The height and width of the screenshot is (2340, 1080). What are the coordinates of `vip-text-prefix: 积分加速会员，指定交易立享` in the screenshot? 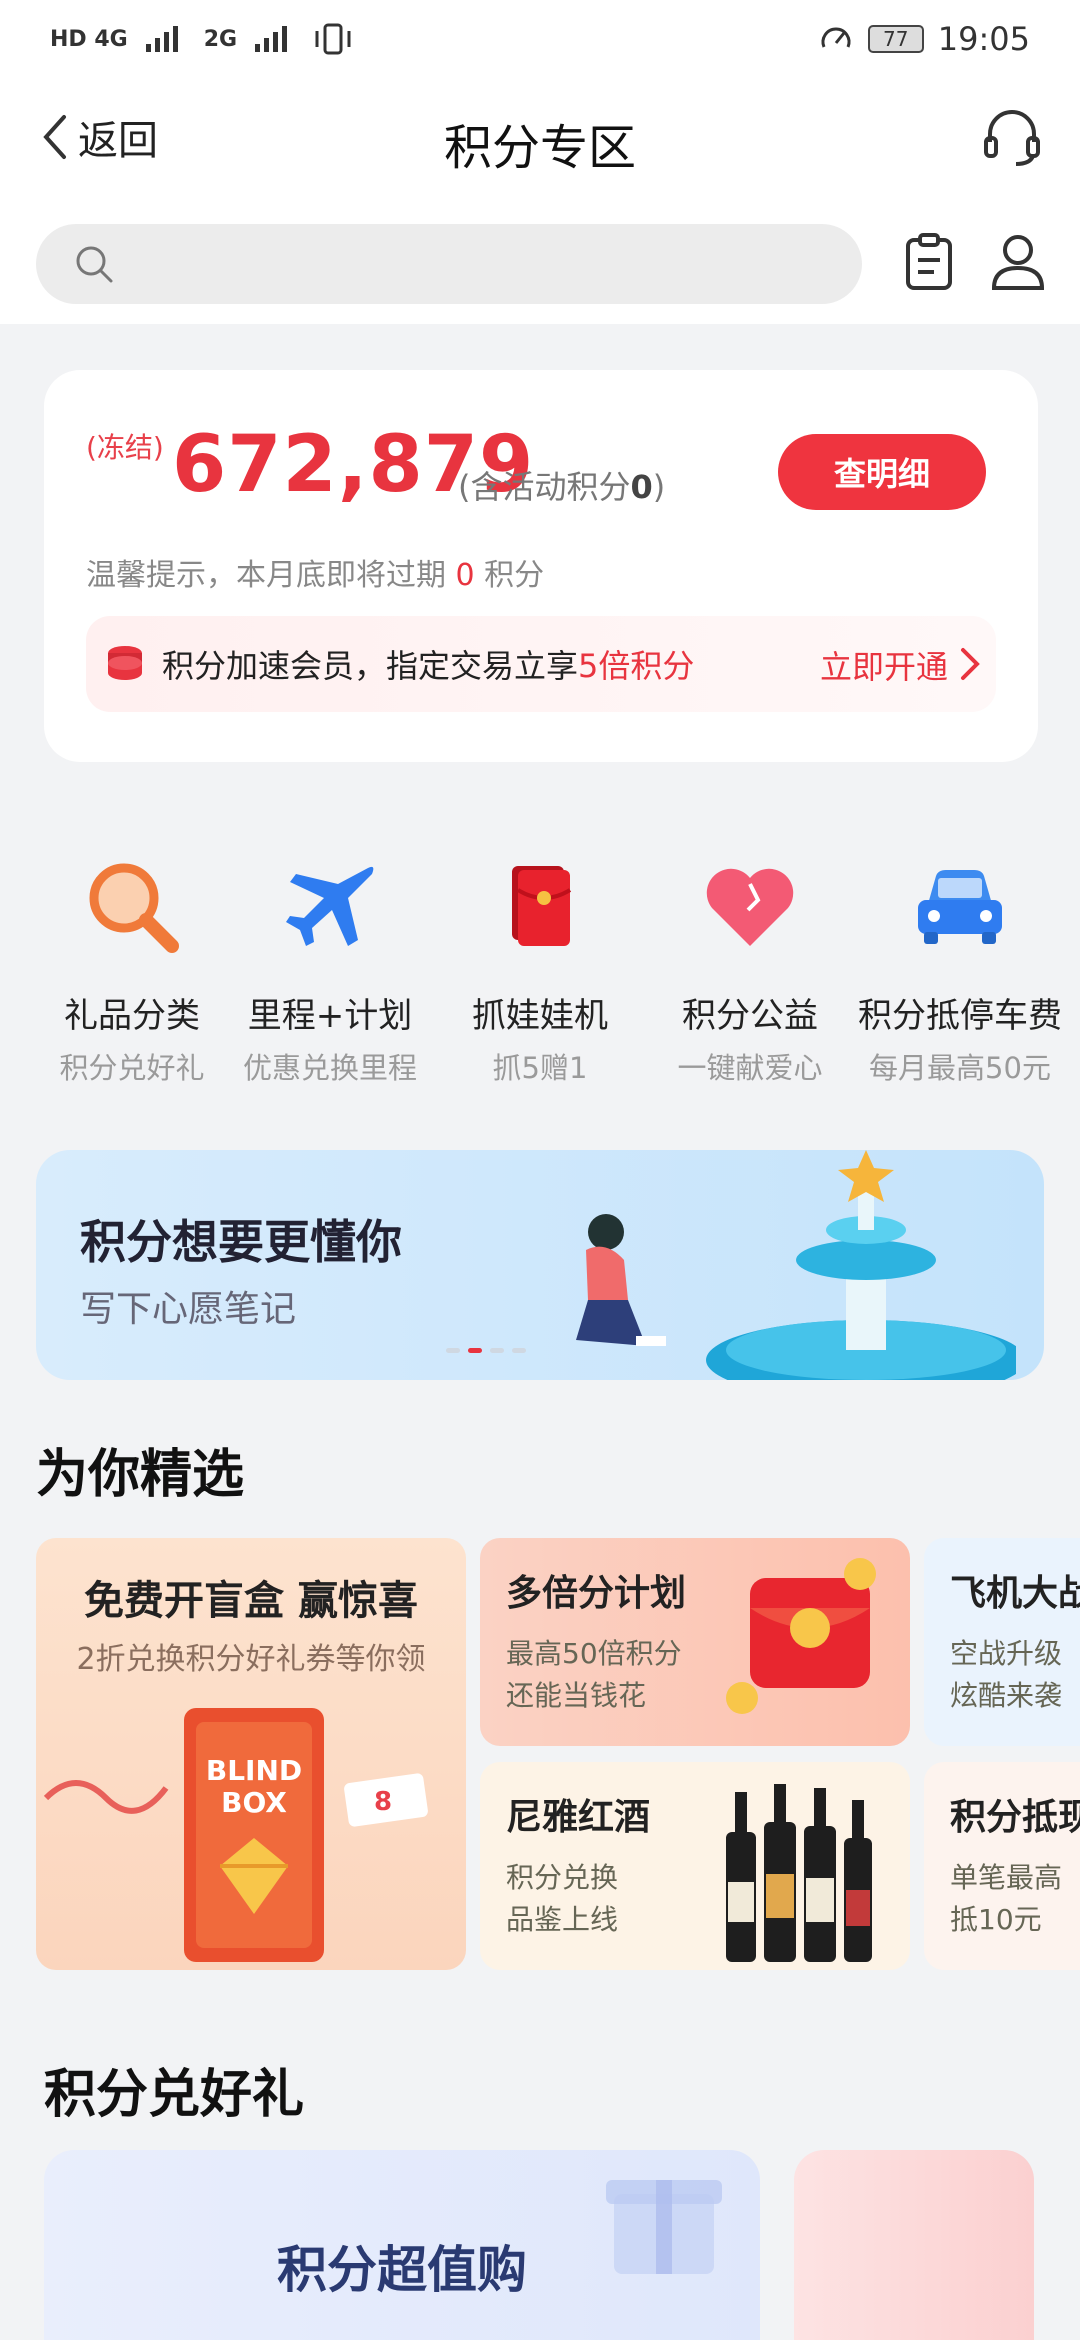 It's located at (370, 666).